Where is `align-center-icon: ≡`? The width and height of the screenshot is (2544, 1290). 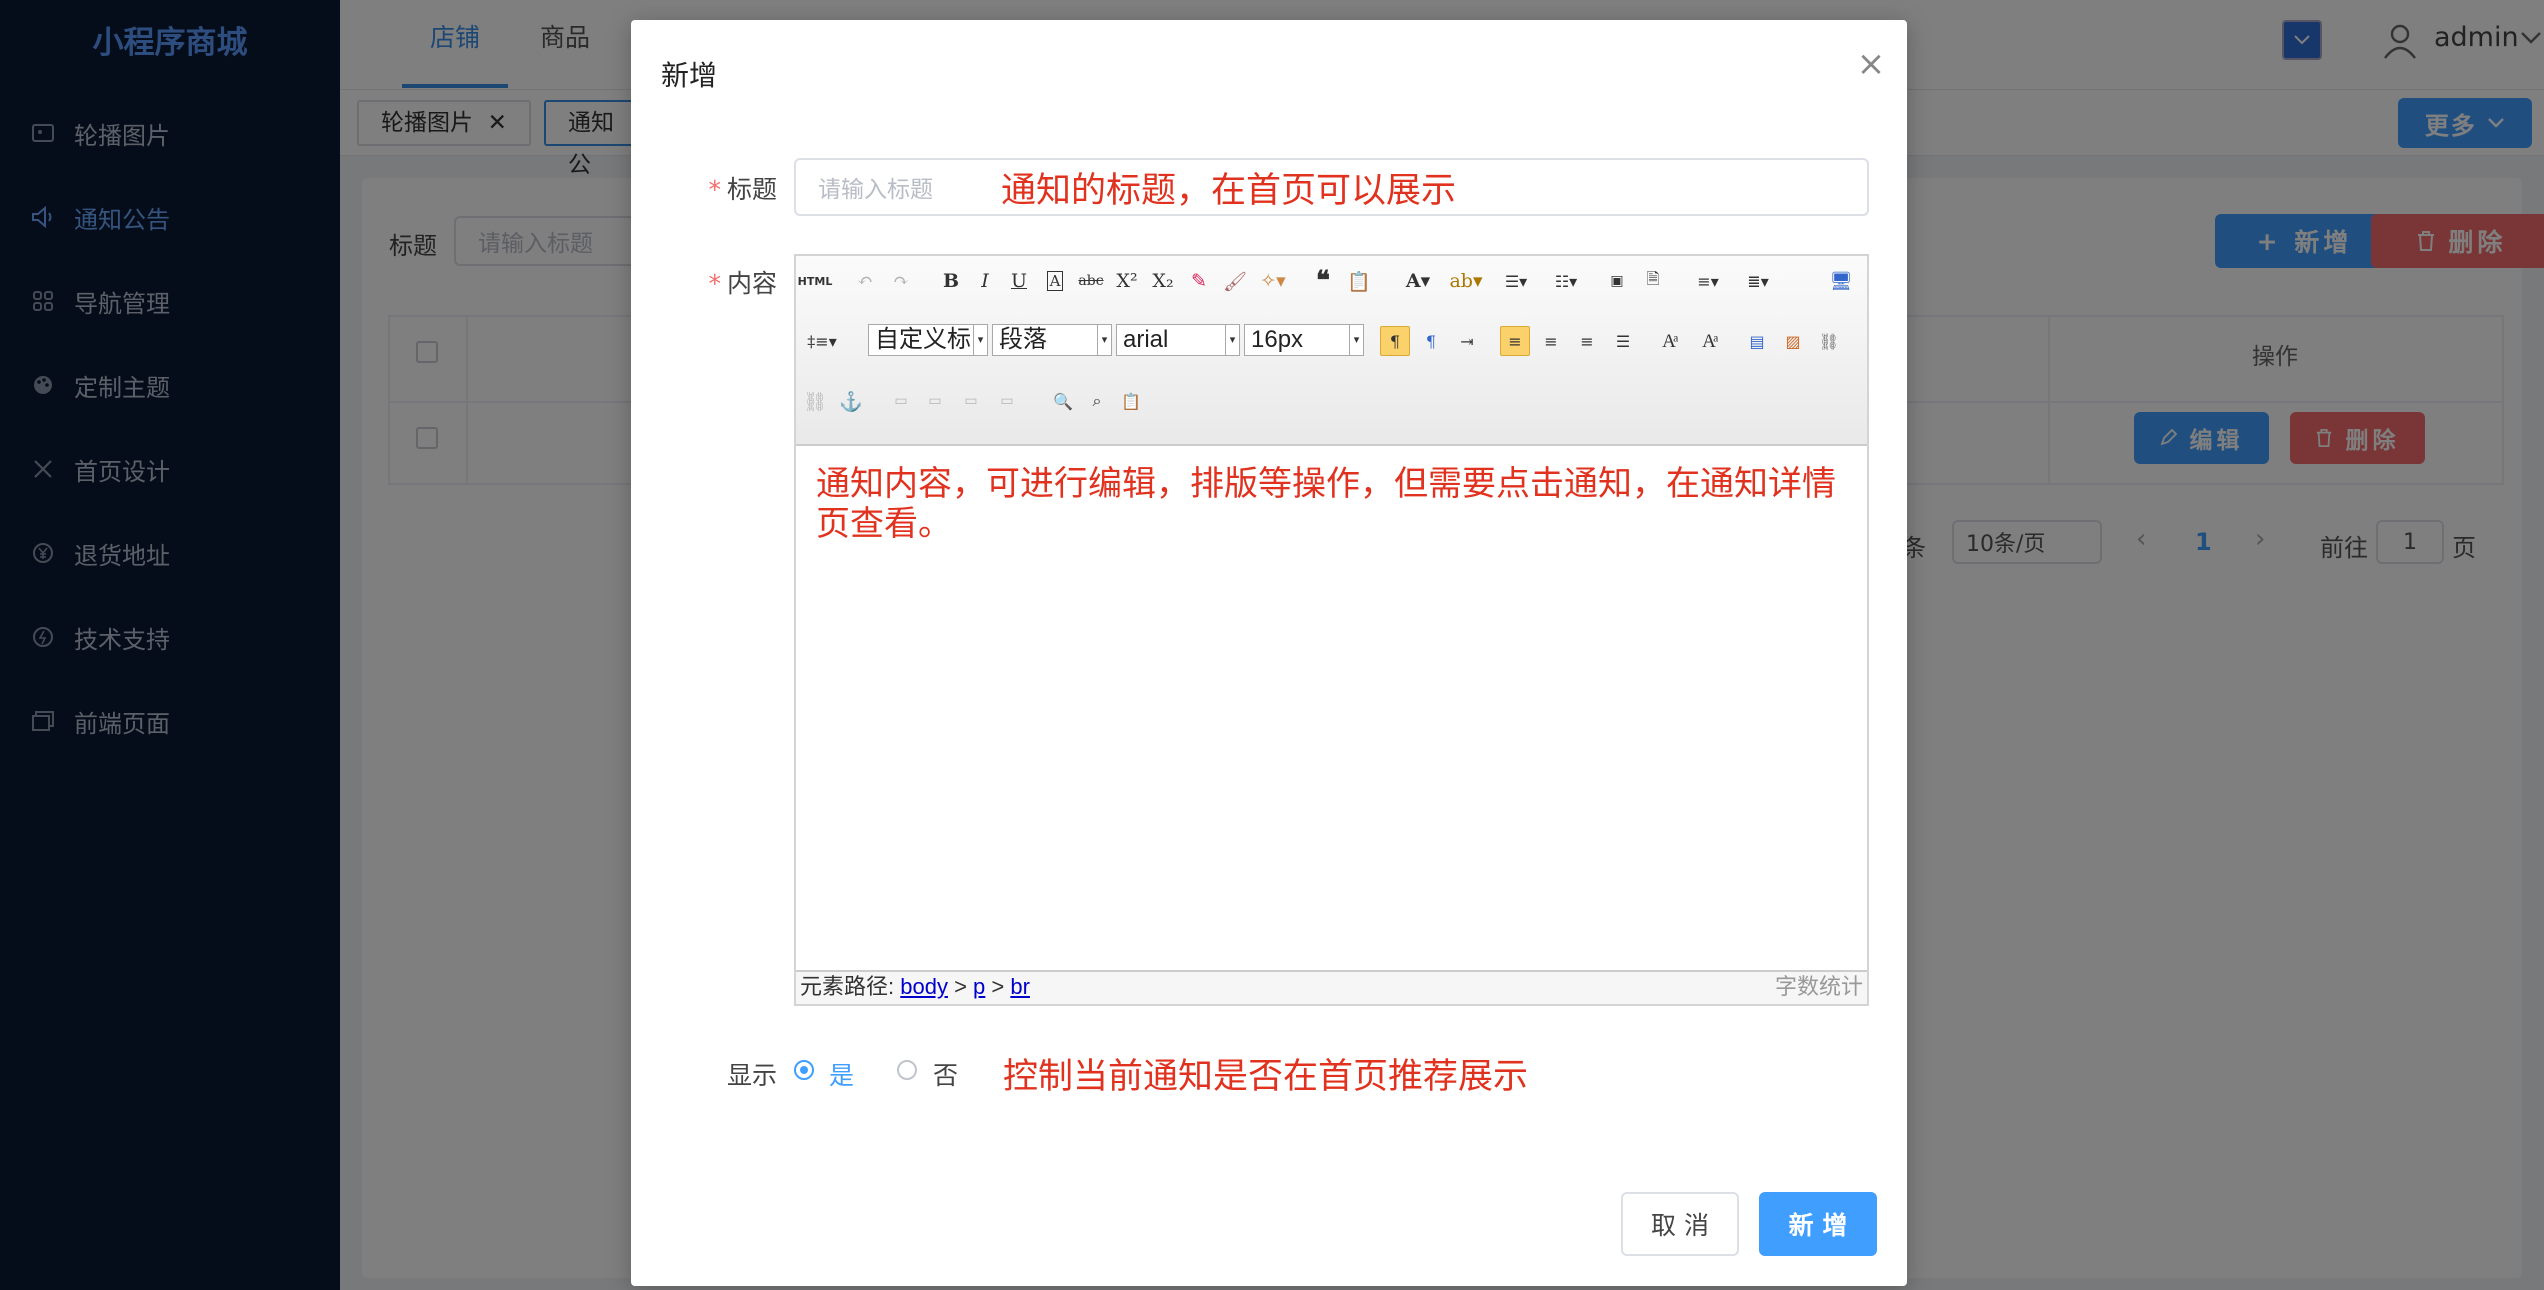 align-center-icon: ≡ is located at coordinates (1551, 341).